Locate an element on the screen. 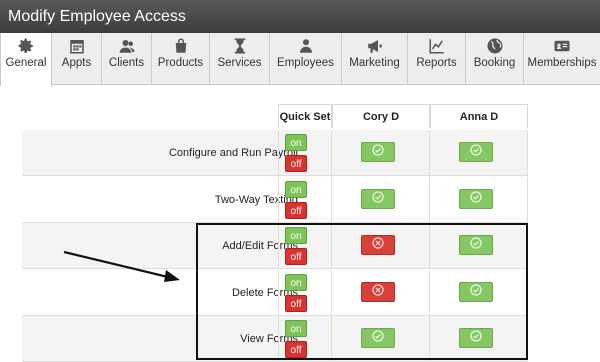  tab-clients: Clients is located at coordinates (127, 59).